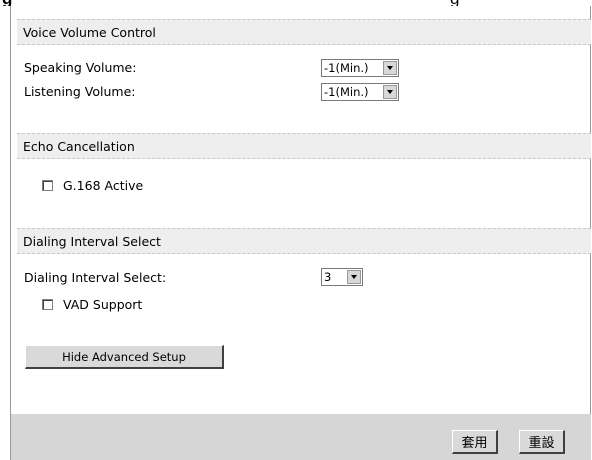 The image size is (592, 460). I want to click on section-title-dialing-interval: Dialing Interval Select, so click(92, 241).